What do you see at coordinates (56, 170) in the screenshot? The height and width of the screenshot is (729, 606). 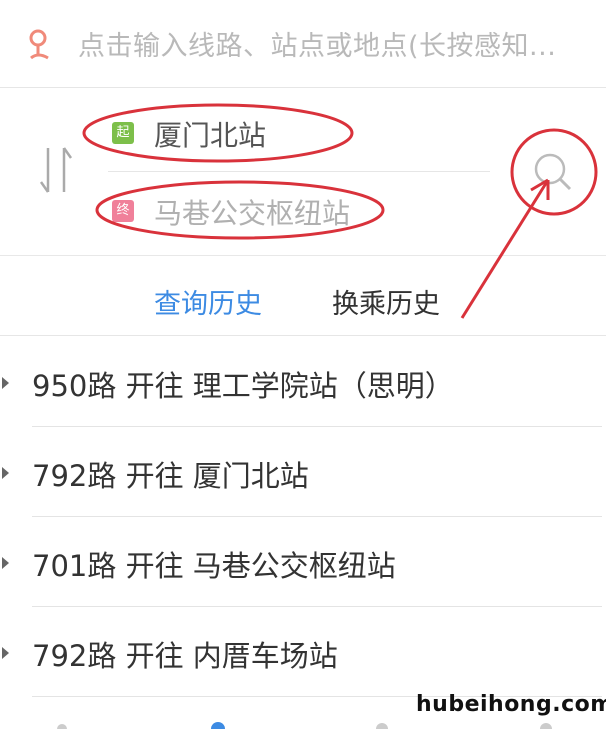 I see `swap-icon` at bounding box center [56, 170].